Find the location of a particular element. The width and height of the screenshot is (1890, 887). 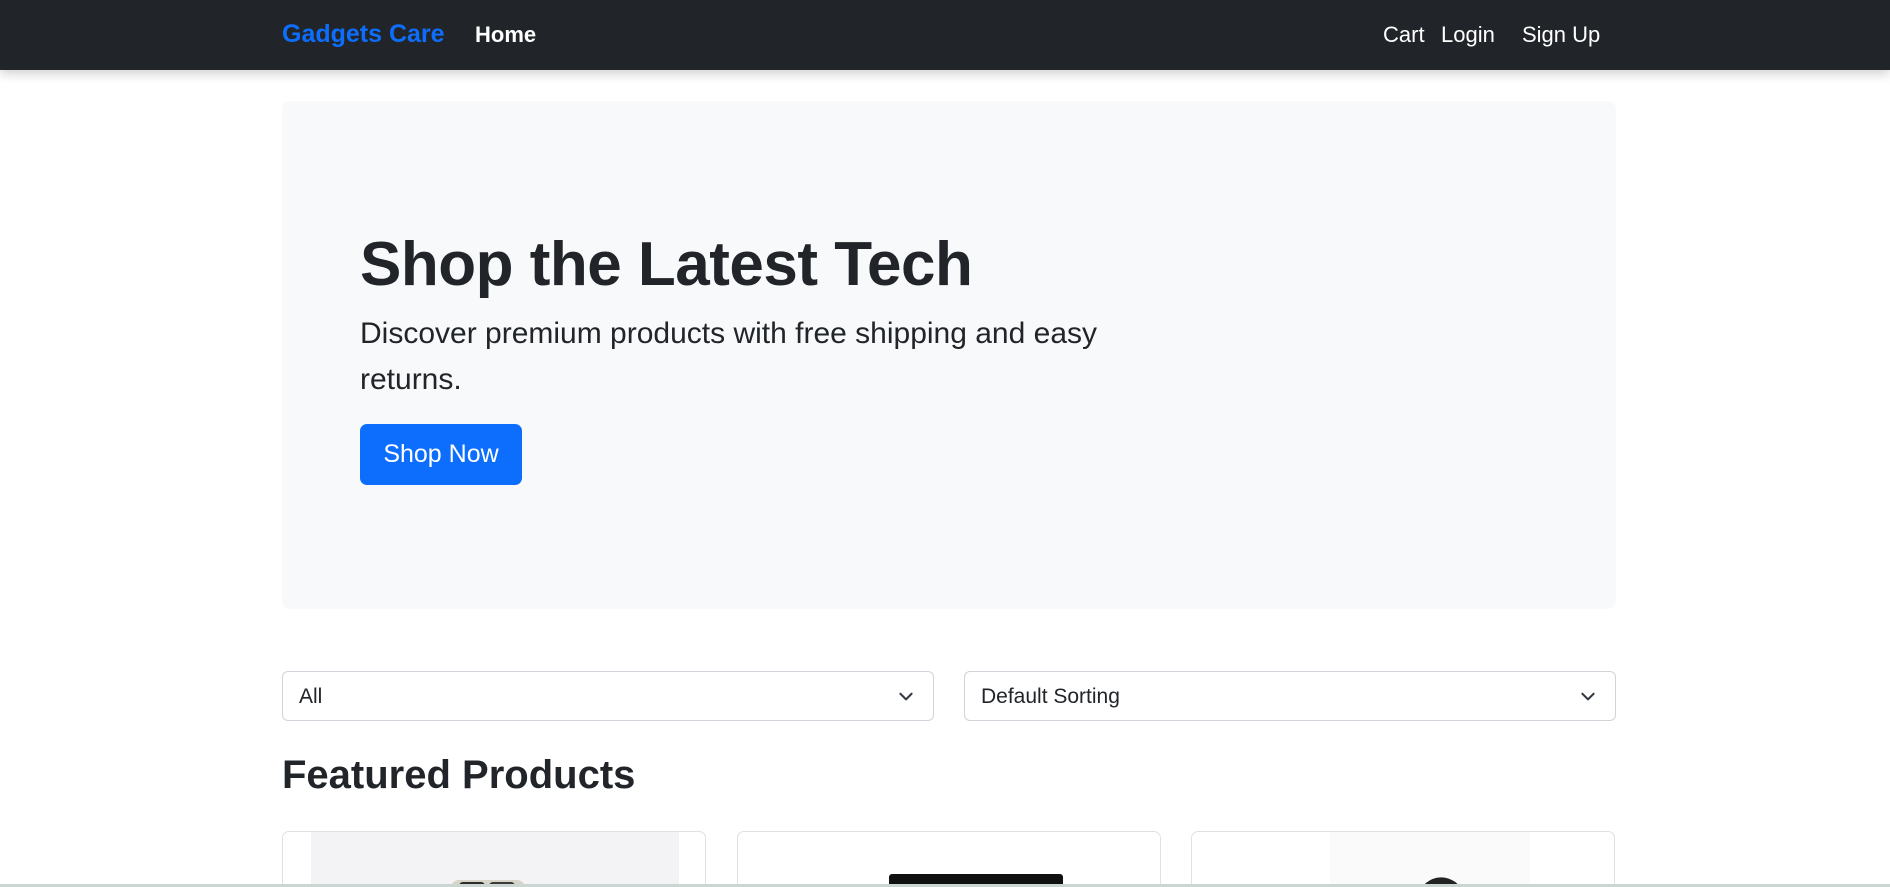

top-navbar: Gadgets Care Home Cart Login Sign Up is located at coordinates (945, 35).